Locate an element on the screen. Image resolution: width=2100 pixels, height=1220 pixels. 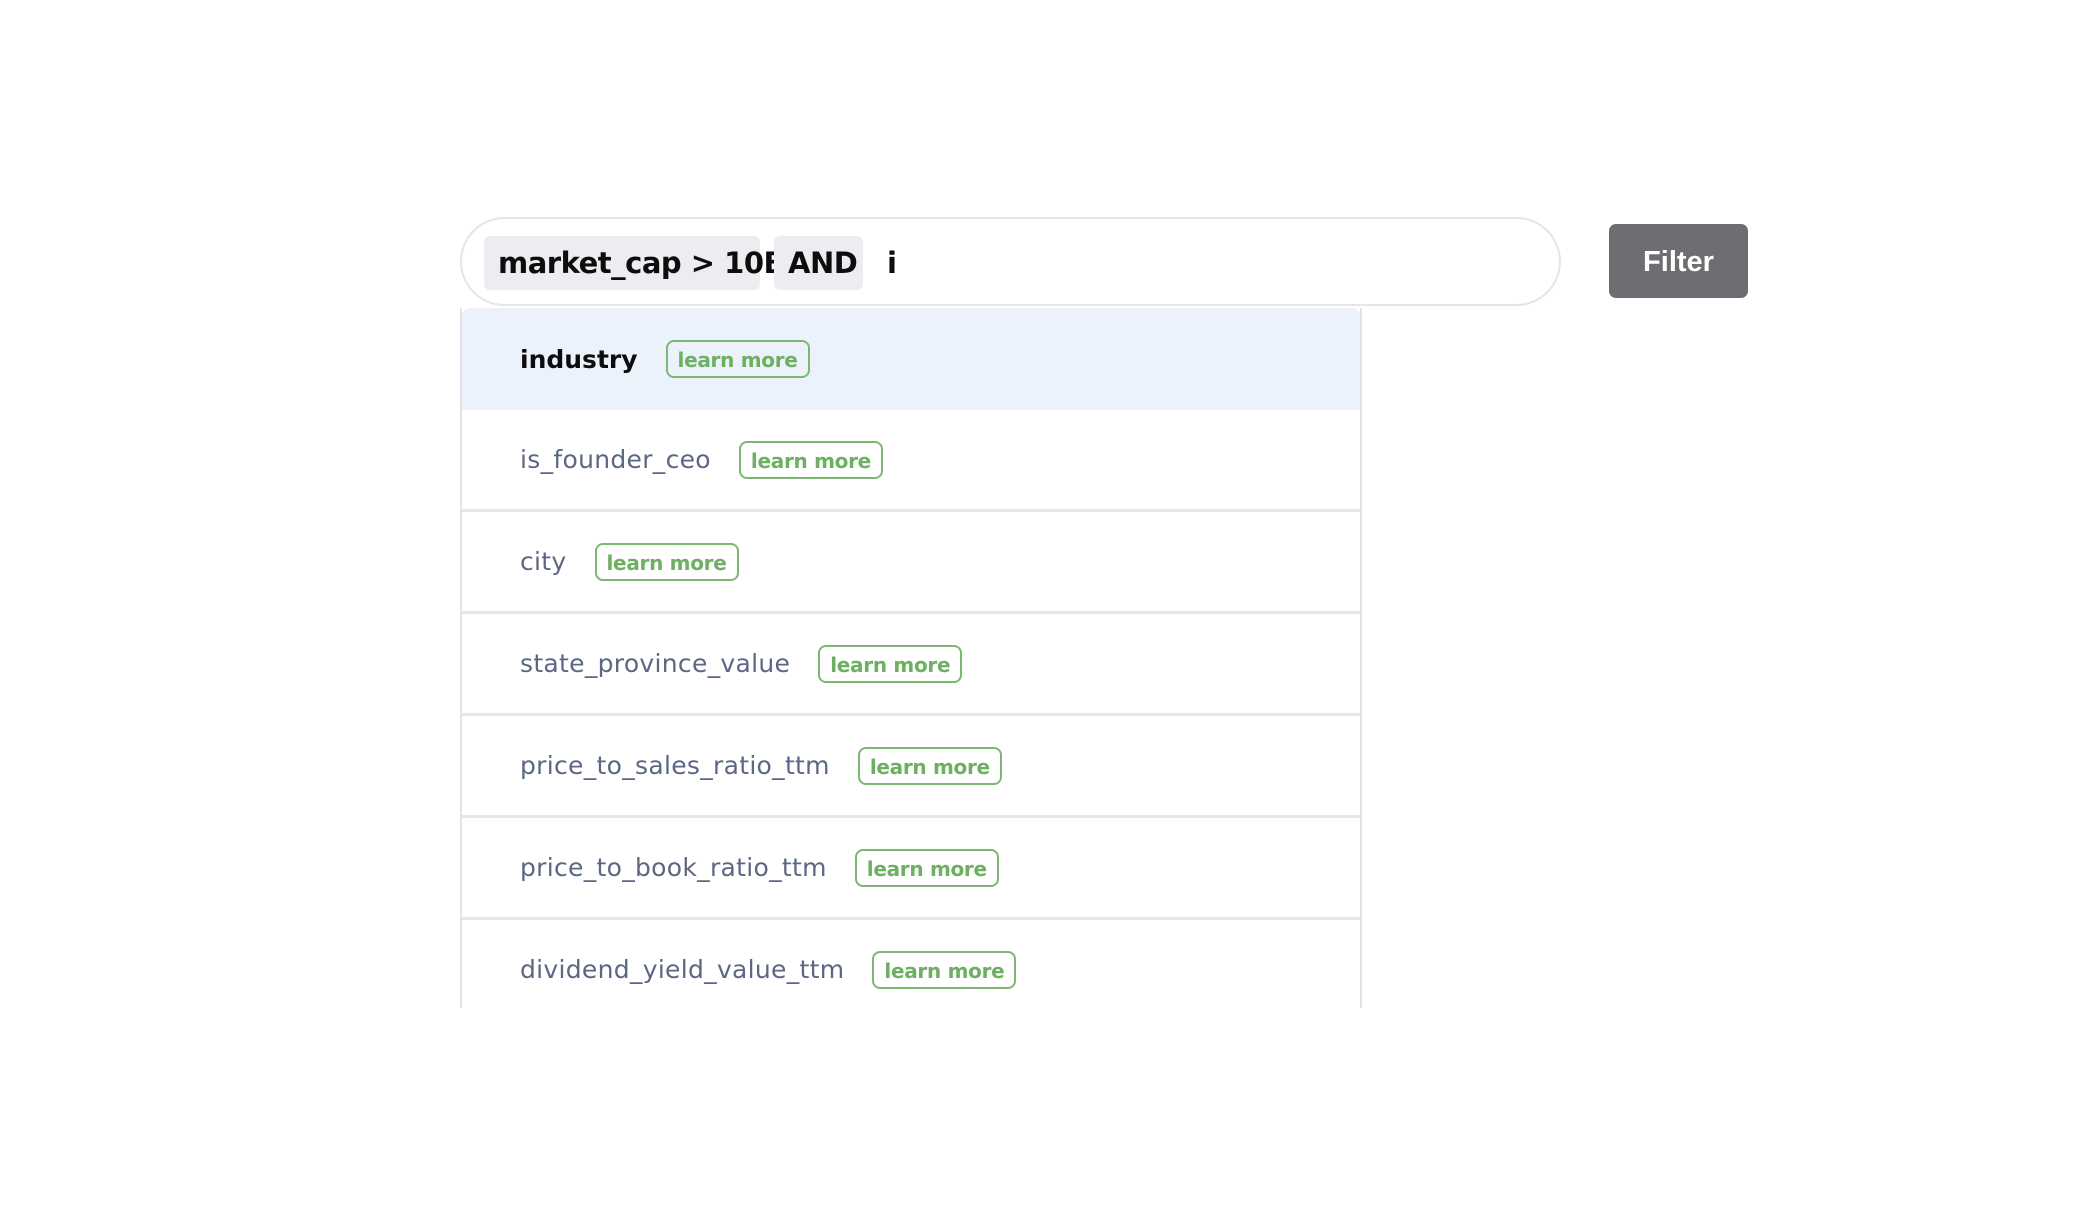
query-typed-text: i is located at coordinates (892, 263).